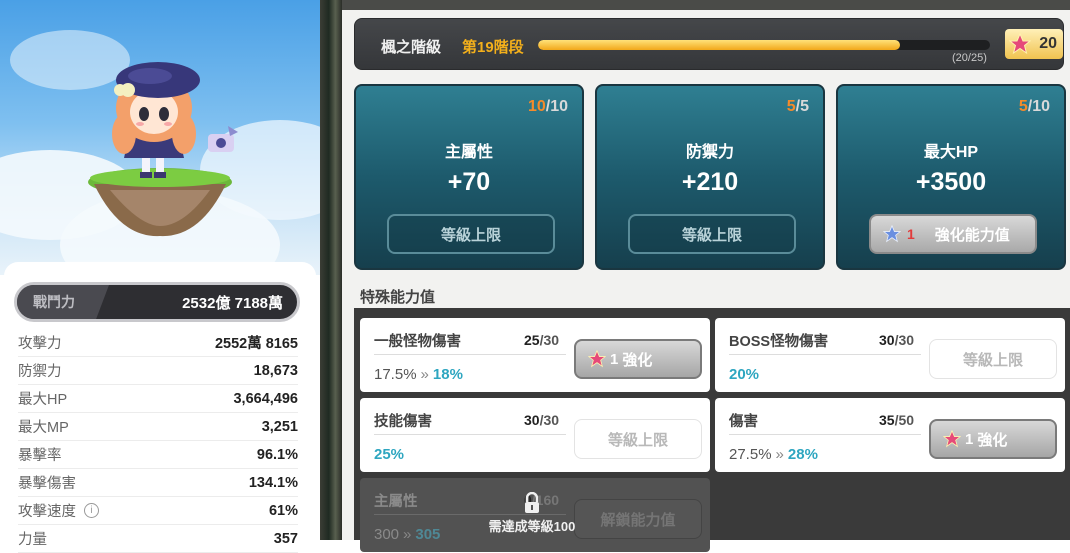  Describe the element at coordinates (163, 149) in the screenshot. I see `character-sprite` at that location.